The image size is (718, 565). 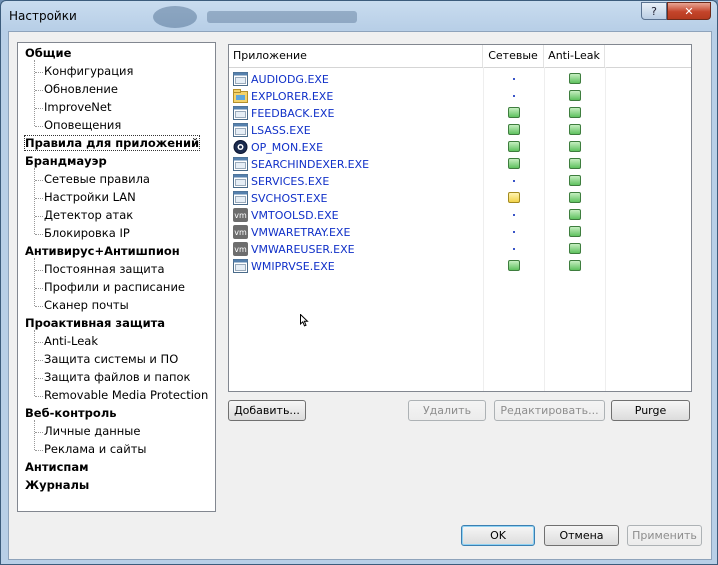 I want to click on column-header-network: Сетевые, so click(x=513, y=56).